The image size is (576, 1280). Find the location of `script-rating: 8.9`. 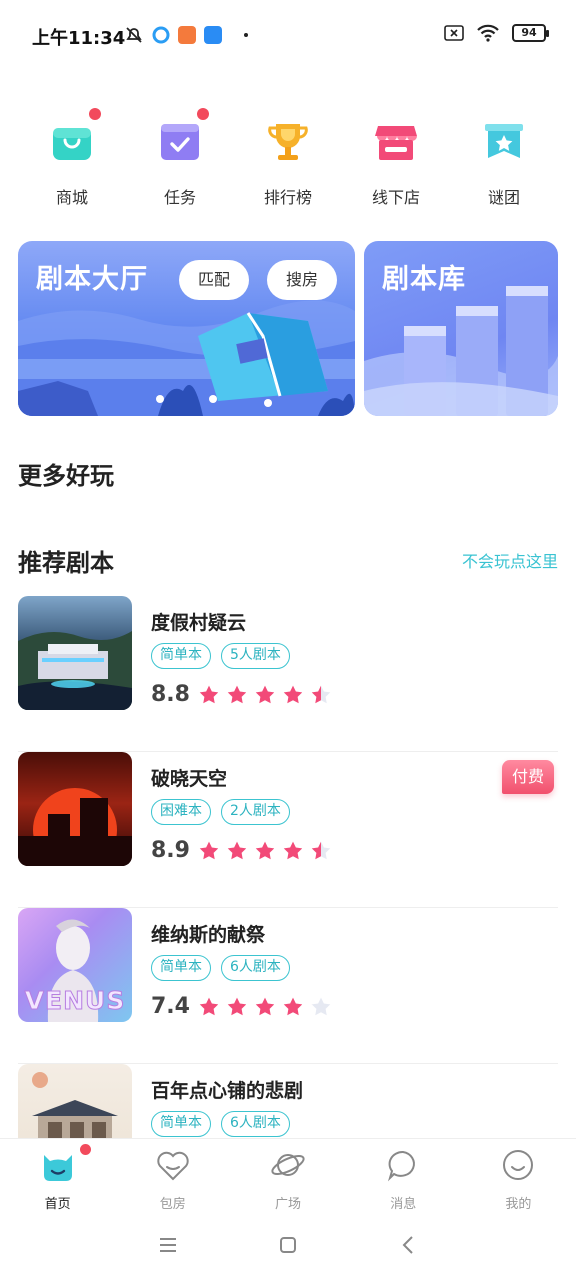

script-rating: 8.9 is located at coordinates (241, 850).